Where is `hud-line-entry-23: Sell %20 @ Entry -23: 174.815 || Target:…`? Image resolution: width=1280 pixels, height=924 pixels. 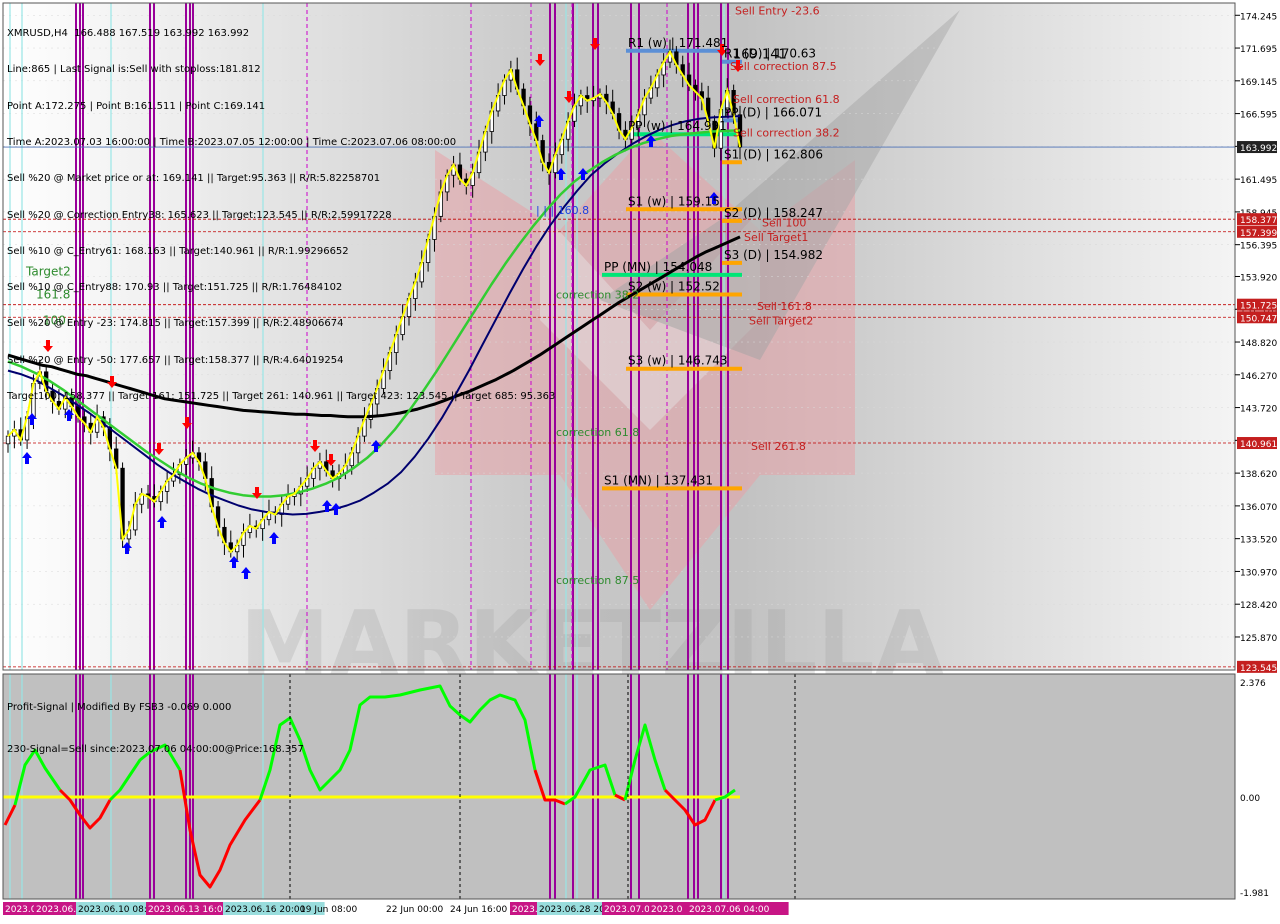 hud-line-entry-23: Sell %20 @ Entry -23: 174.815 || Target:… is located at coordinates (175, 324).